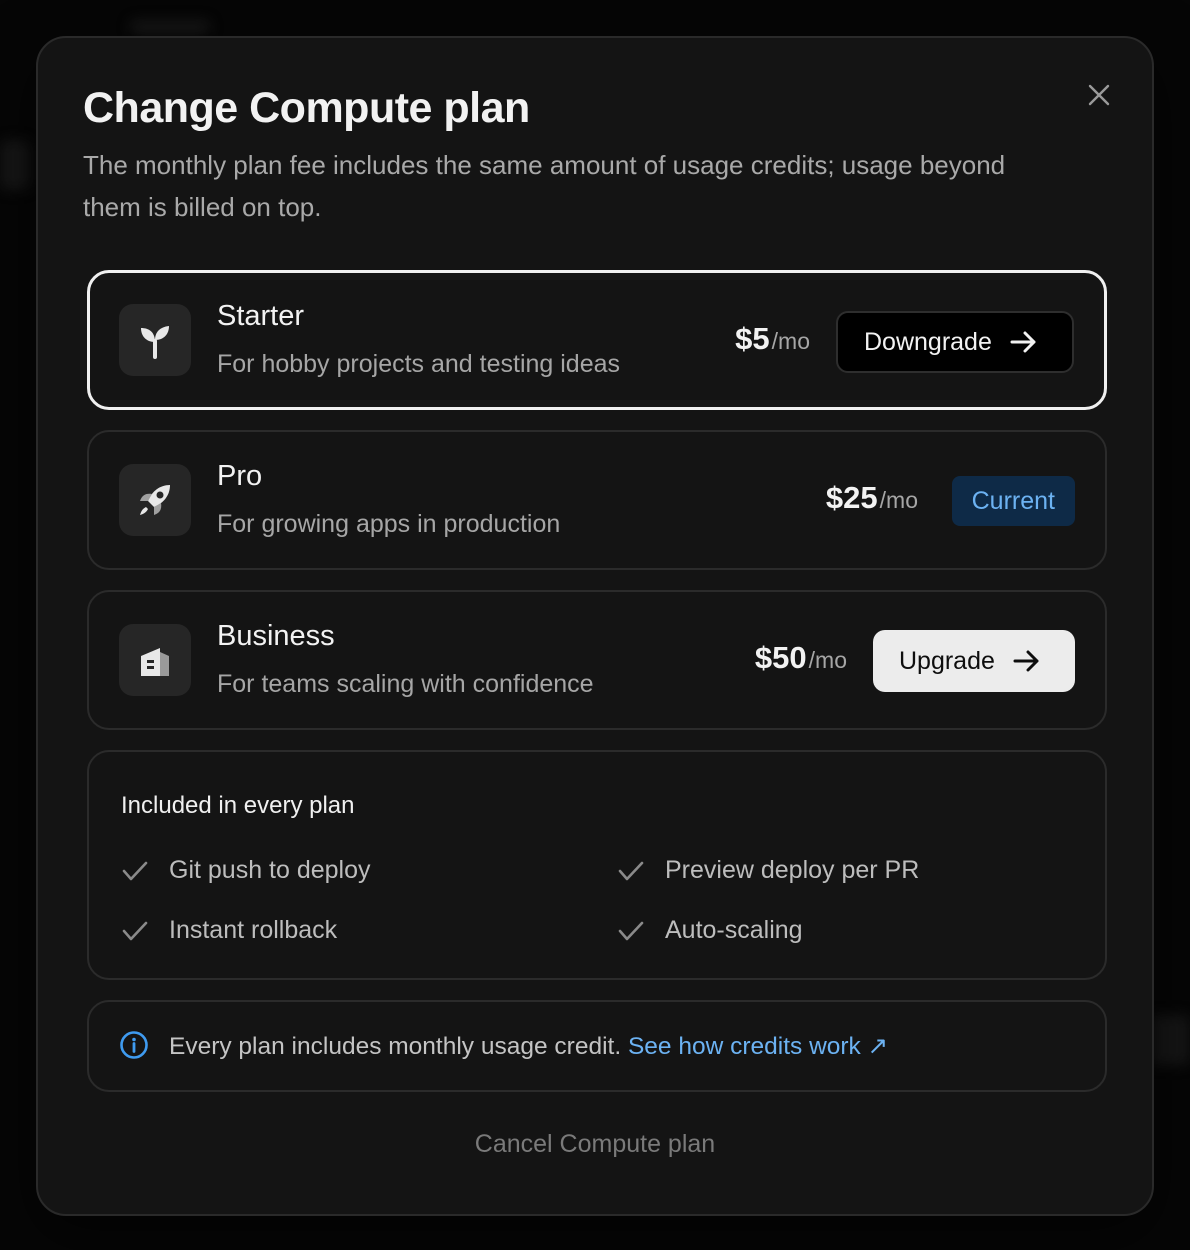 This screenshot has height=1250, width=1190. I want to click on plan-description: For teams scaling with confidence, so click(405, 684).